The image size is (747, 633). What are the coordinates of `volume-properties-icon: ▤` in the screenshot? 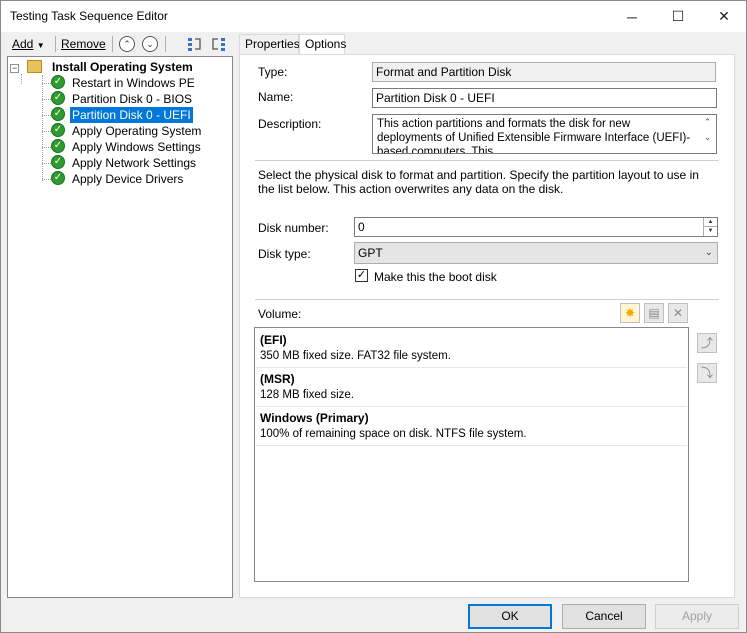 It's located at (654, 313).